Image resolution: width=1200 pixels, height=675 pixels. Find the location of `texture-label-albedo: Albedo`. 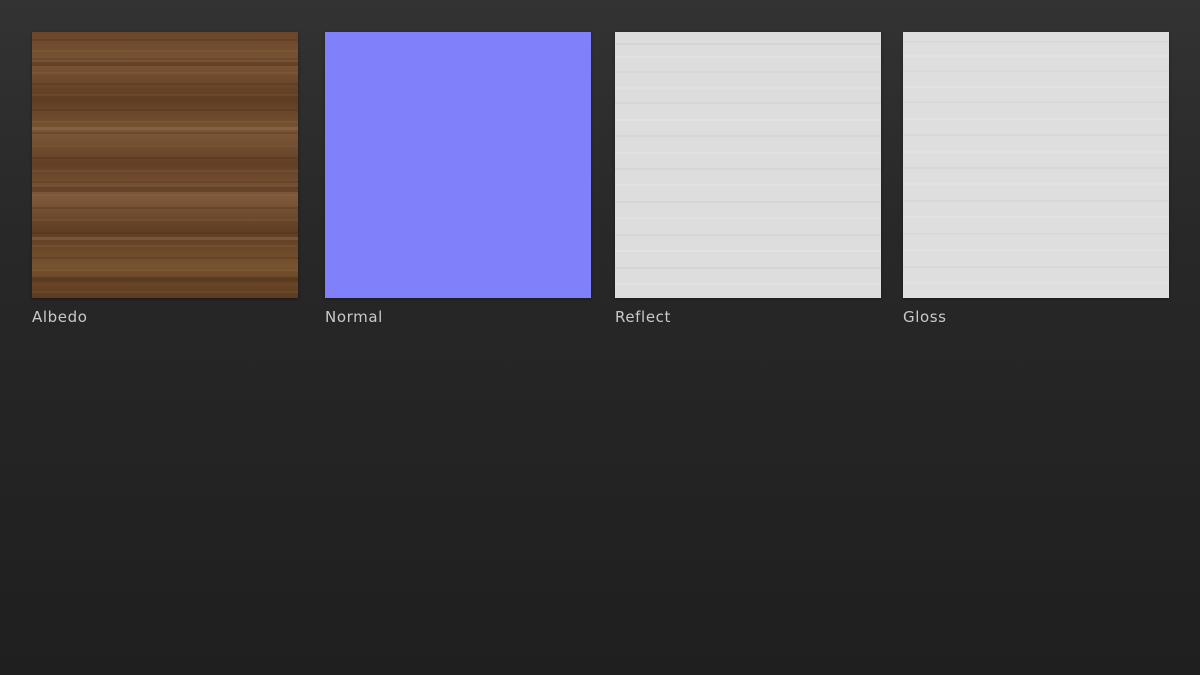

texture-label-albedo: Albedo is located at coordinates (60, 317).